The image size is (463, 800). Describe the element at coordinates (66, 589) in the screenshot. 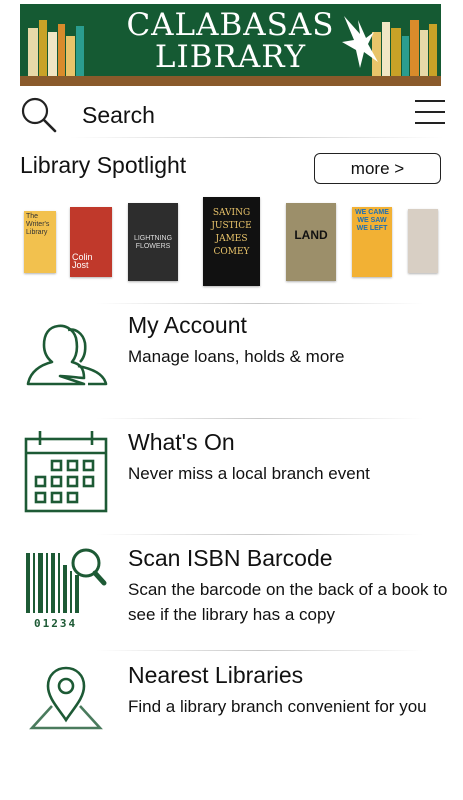

I see `barcode-icon: 01234` at that location.